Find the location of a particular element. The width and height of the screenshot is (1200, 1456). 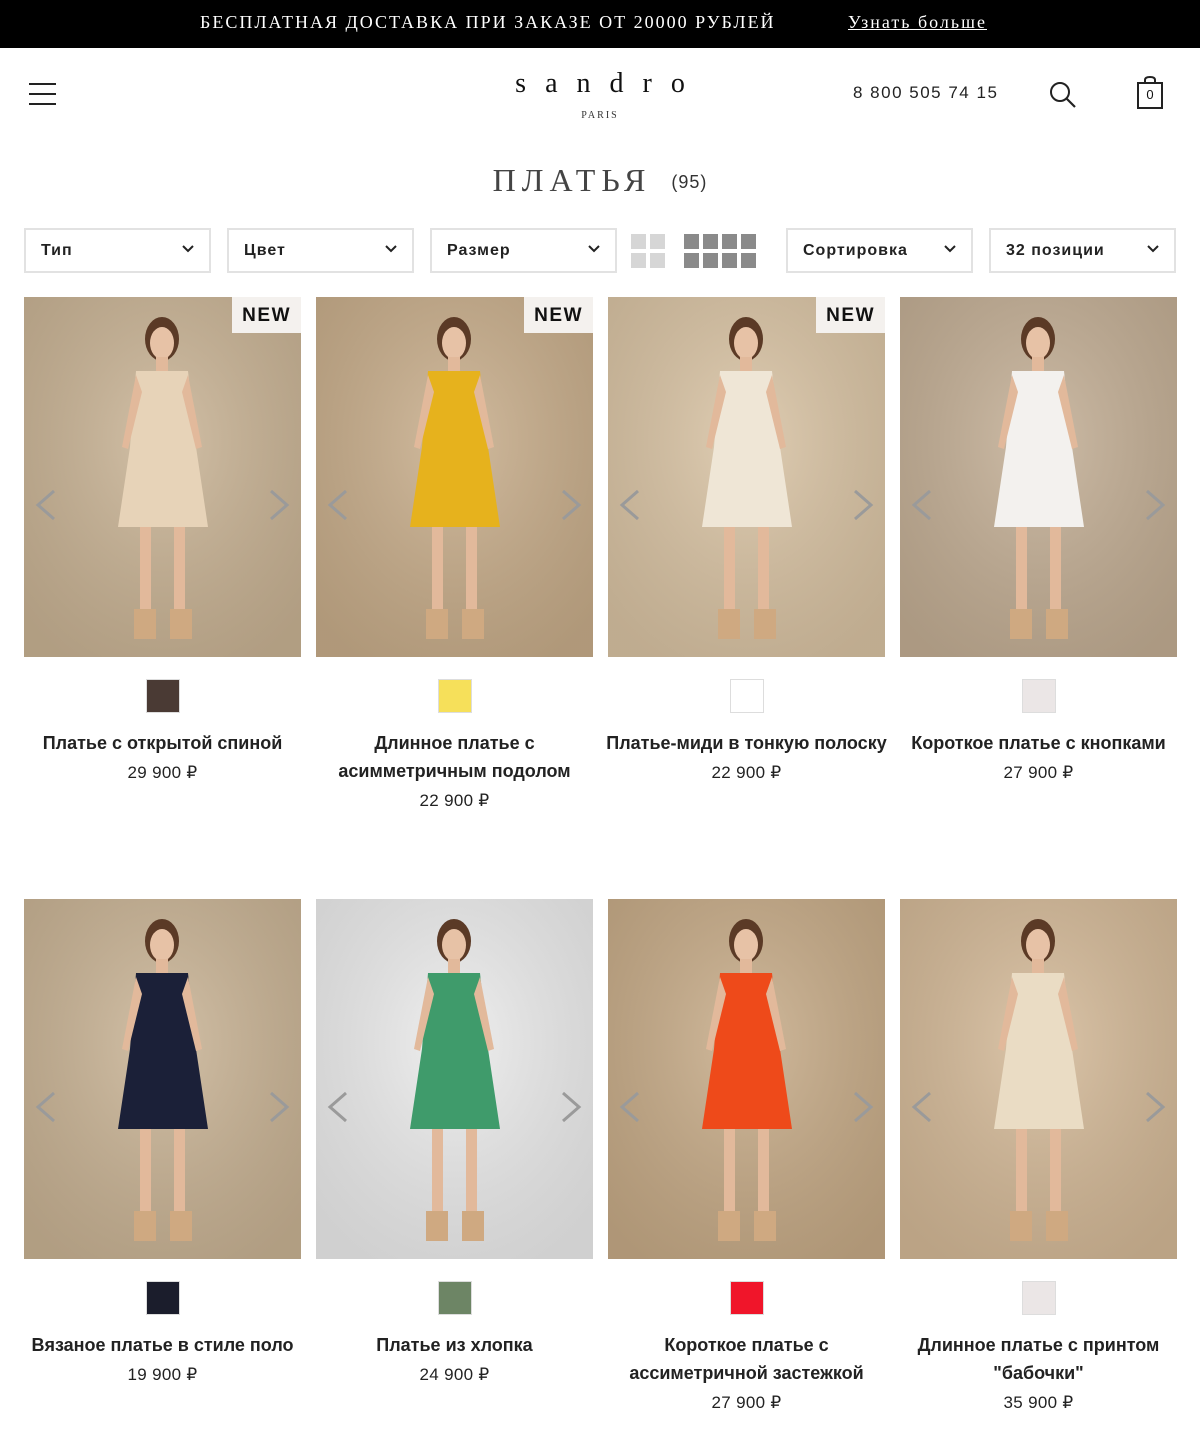

product-card: Платье из хлопка 24 900 ₽ is located at coordinates (454, 1169).